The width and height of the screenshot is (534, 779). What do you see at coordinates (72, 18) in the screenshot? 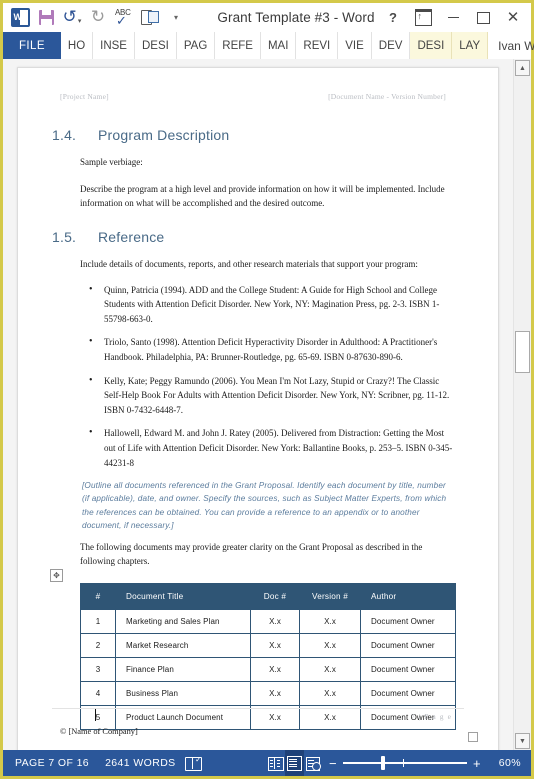
I see `undo-button: ↺ ▾` at bounding box center [72, 18].